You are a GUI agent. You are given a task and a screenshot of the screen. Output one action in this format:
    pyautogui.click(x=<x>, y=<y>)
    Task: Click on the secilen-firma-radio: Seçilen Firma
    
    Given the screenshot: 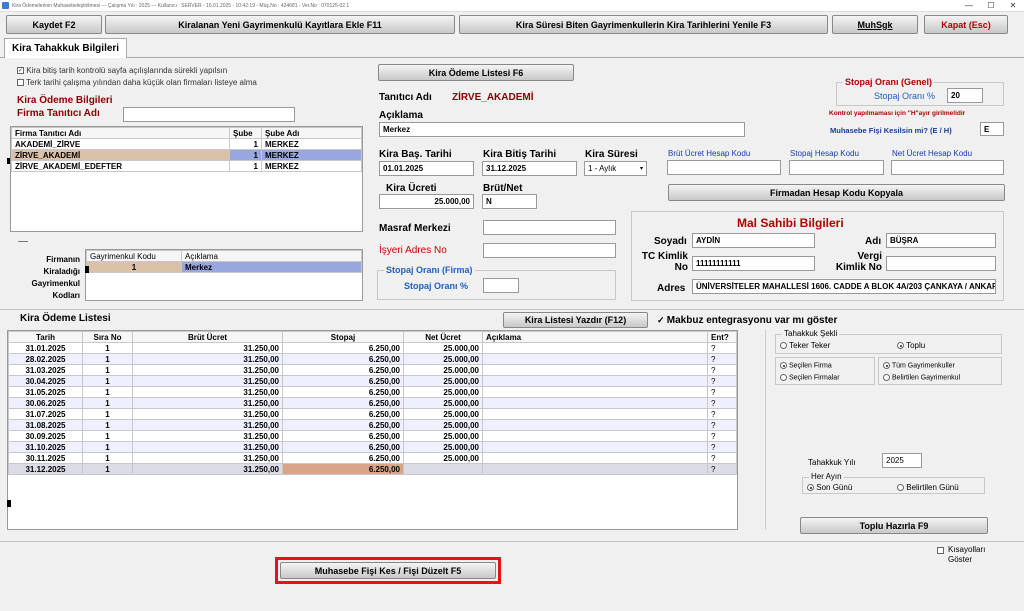 What is the action you would take?
    pyautogui.click(x=806, y=365)
    